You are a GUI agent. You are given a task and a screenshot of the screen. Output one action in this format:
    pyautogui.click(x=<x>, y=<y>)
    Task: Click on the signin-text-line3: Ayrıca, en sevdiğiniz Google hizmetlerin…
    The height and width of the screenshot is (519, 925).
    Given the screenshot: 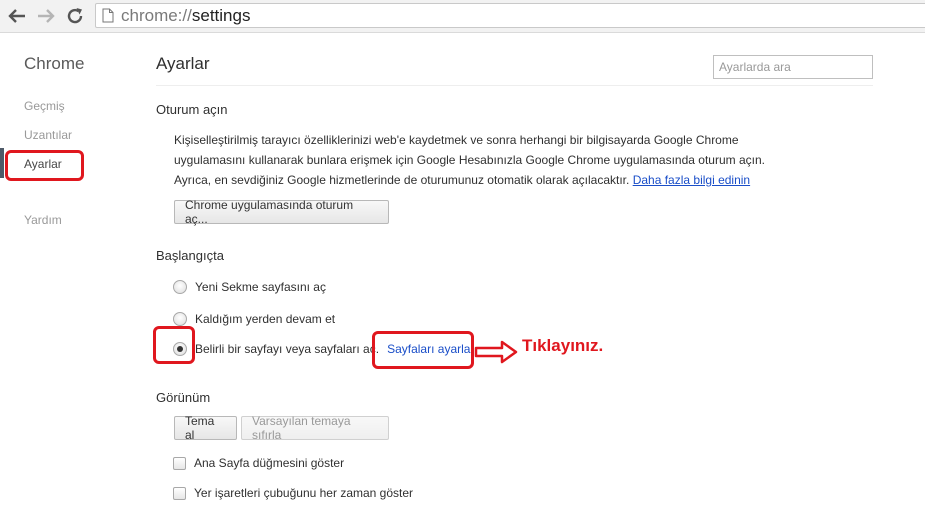 What is the action you would take?
    pyautogui.click(x=494, y=180)
    